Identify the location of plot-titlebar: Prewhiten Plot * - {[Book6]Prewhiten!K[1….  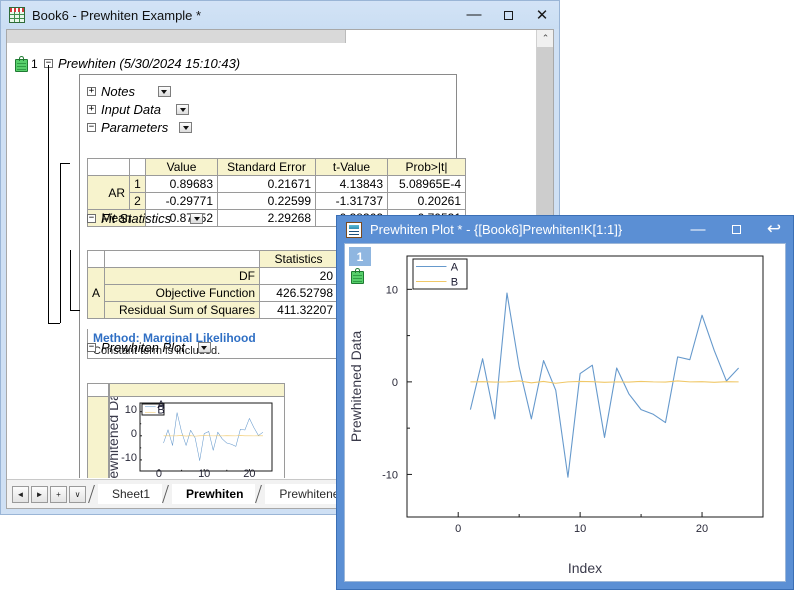
(565, 229).